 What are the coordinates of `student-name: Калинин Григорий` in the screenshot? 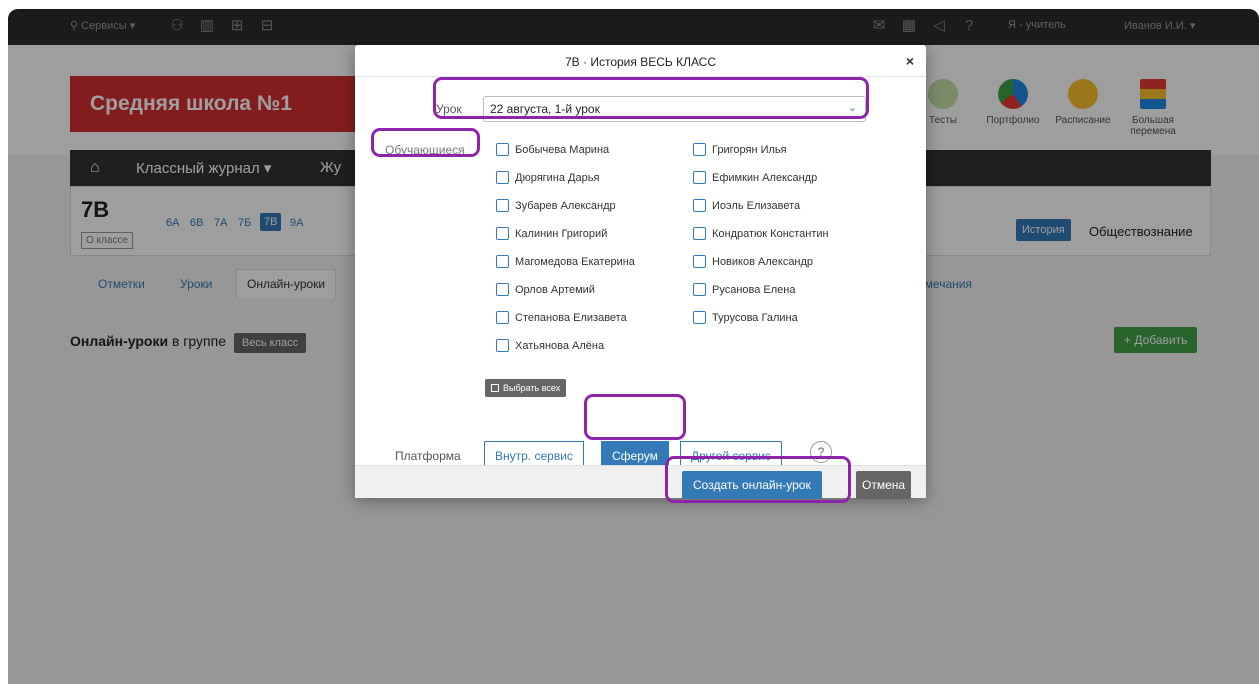 It's located at (561, 234).